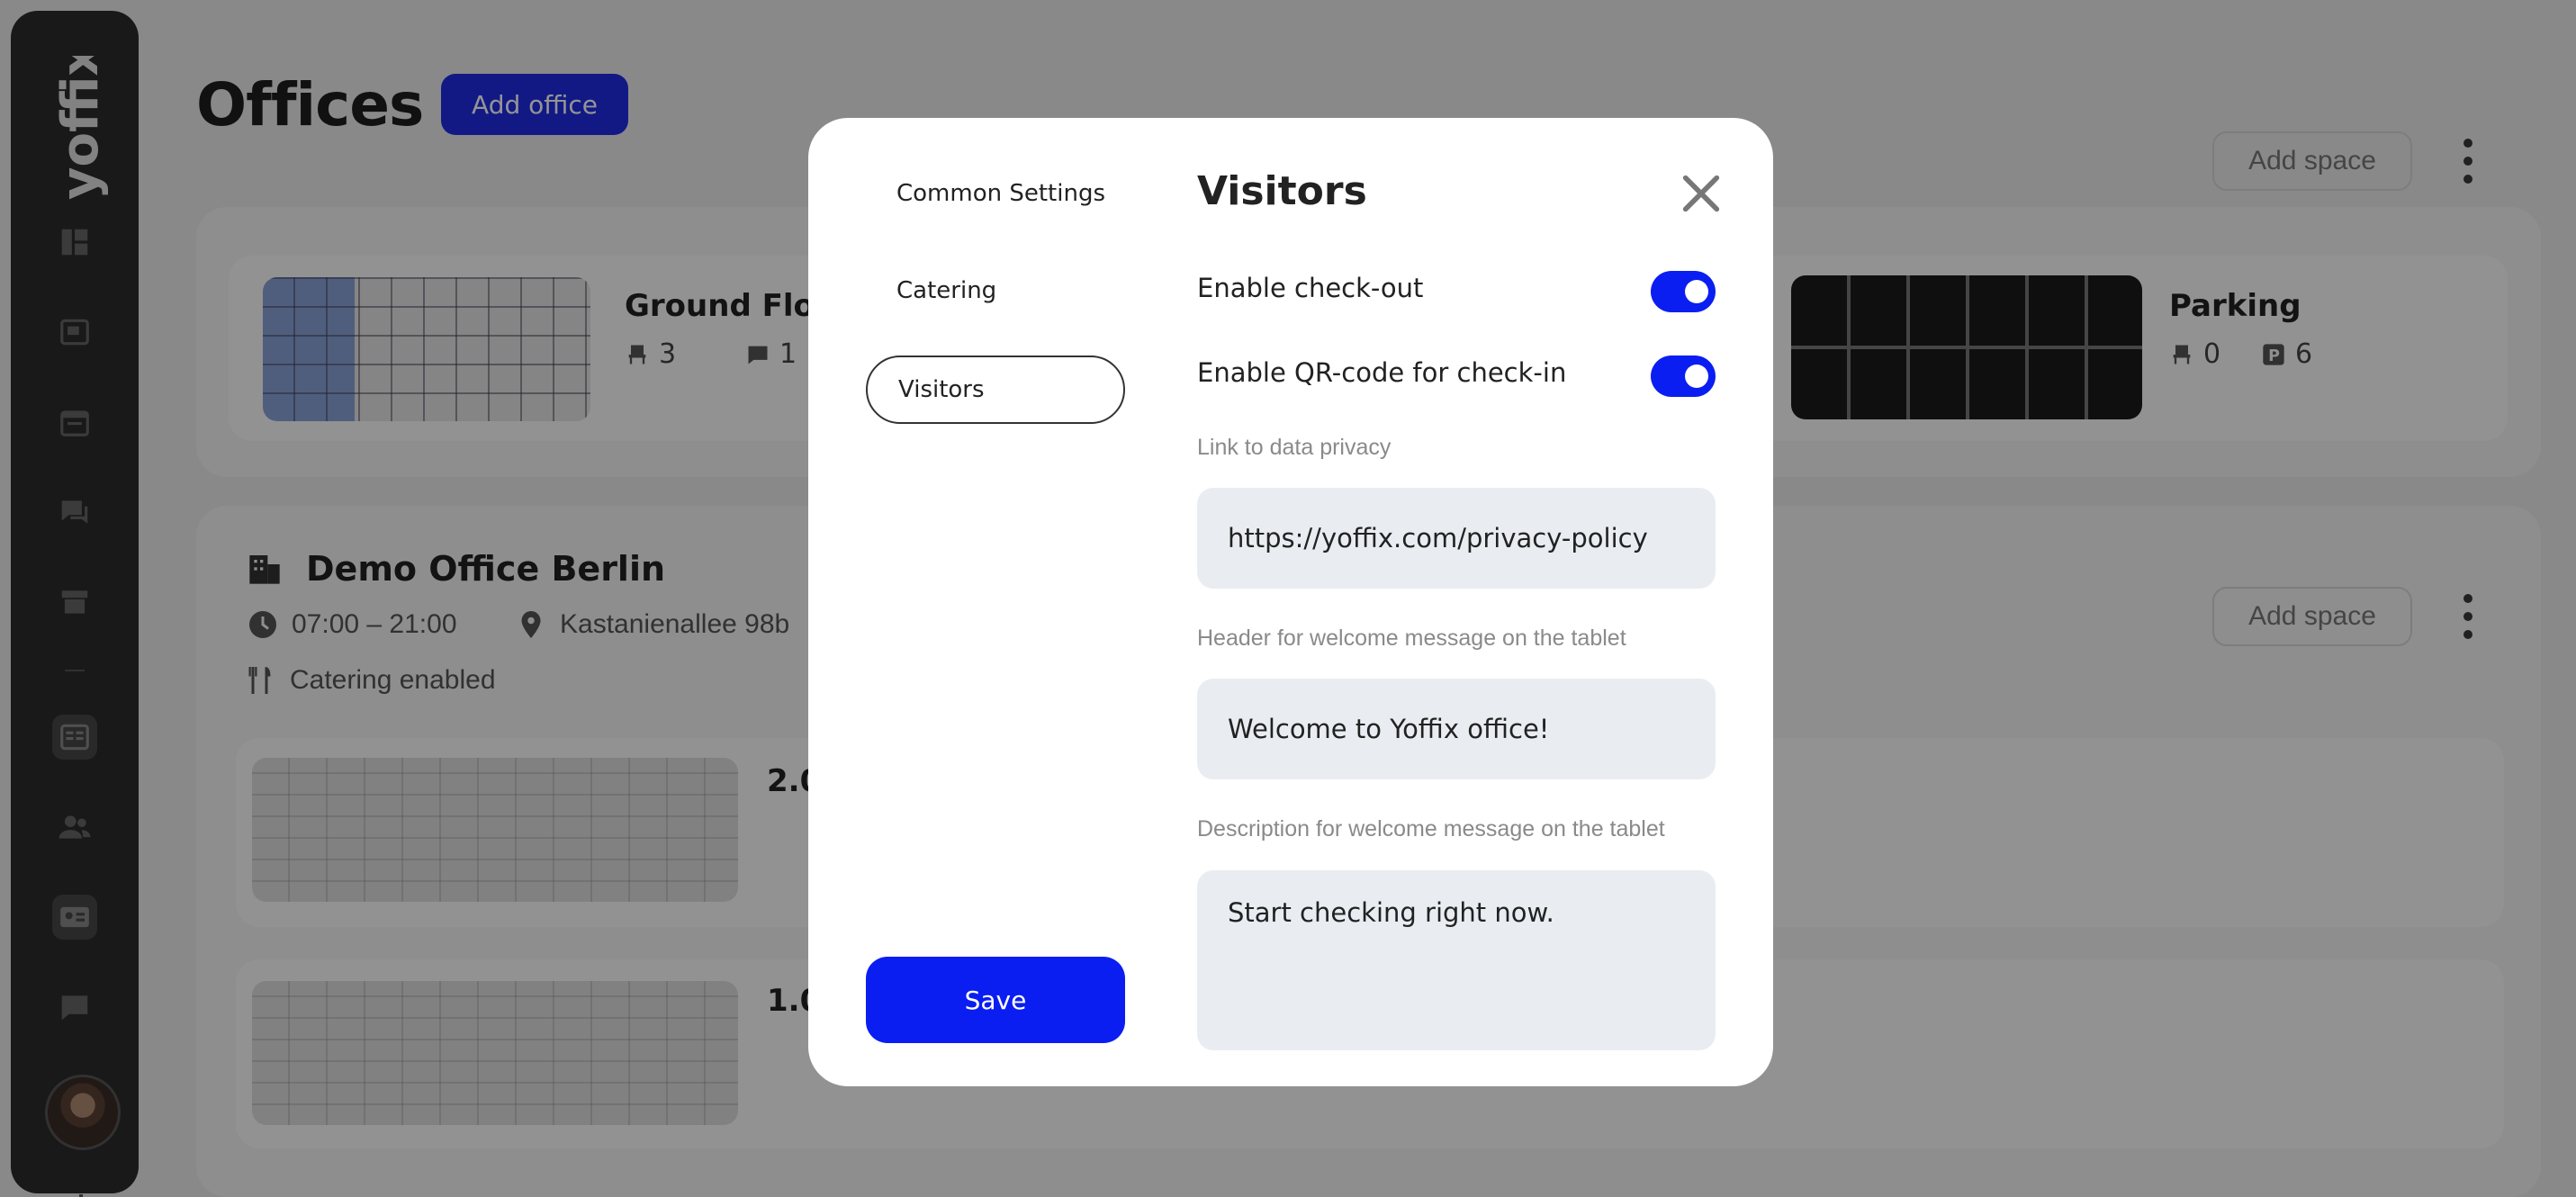  Describe the element at coordinates (1310, 288) in the screenshot. I see `enable-checkout-label: Enable check-out` at that location.